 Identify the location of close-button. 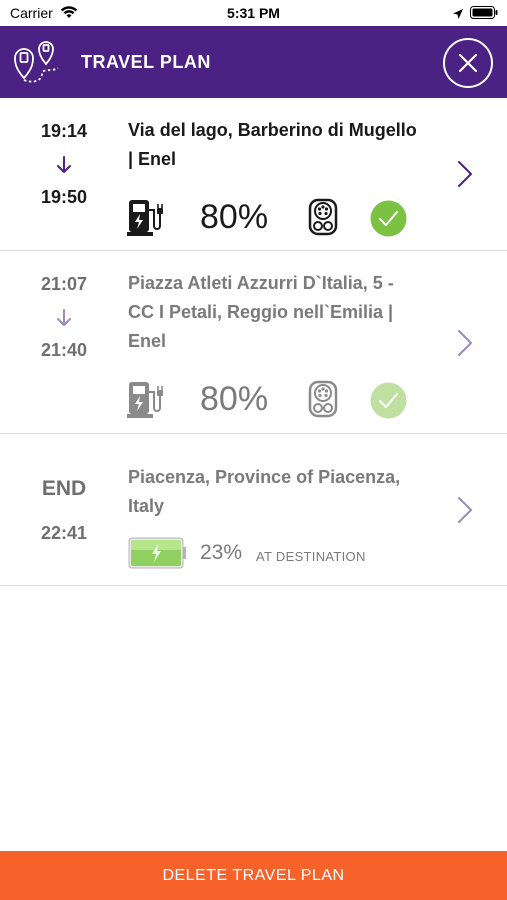
(468, 63).